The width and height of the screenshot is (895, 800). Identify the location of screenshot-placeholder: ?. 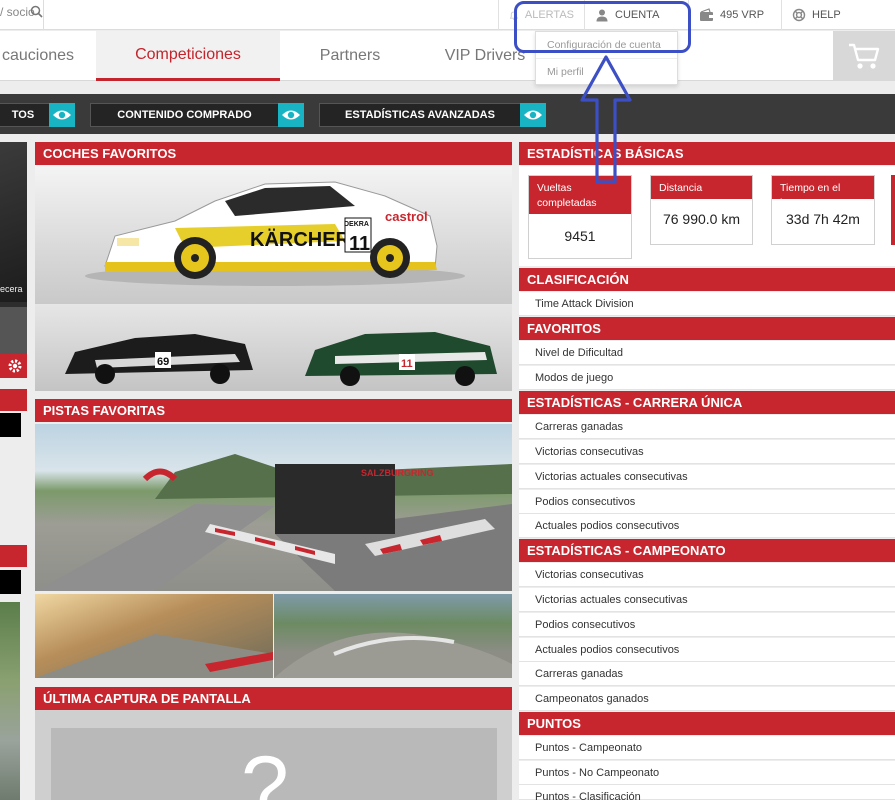
(274, 764).